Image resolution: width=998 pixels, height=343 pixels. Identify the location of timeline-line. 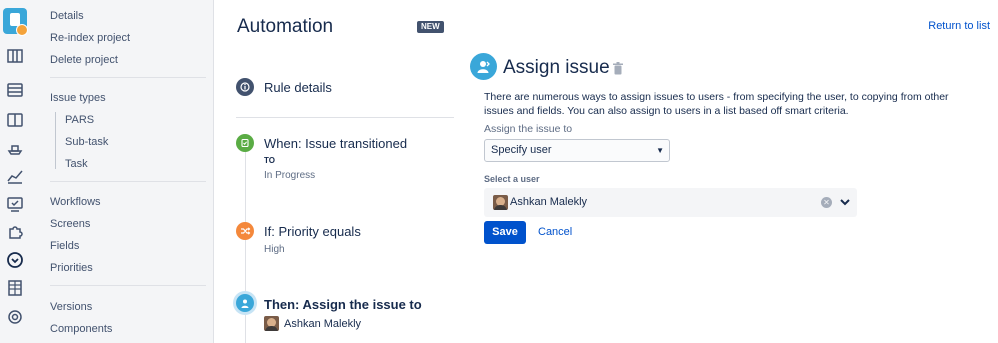
(245, 246).